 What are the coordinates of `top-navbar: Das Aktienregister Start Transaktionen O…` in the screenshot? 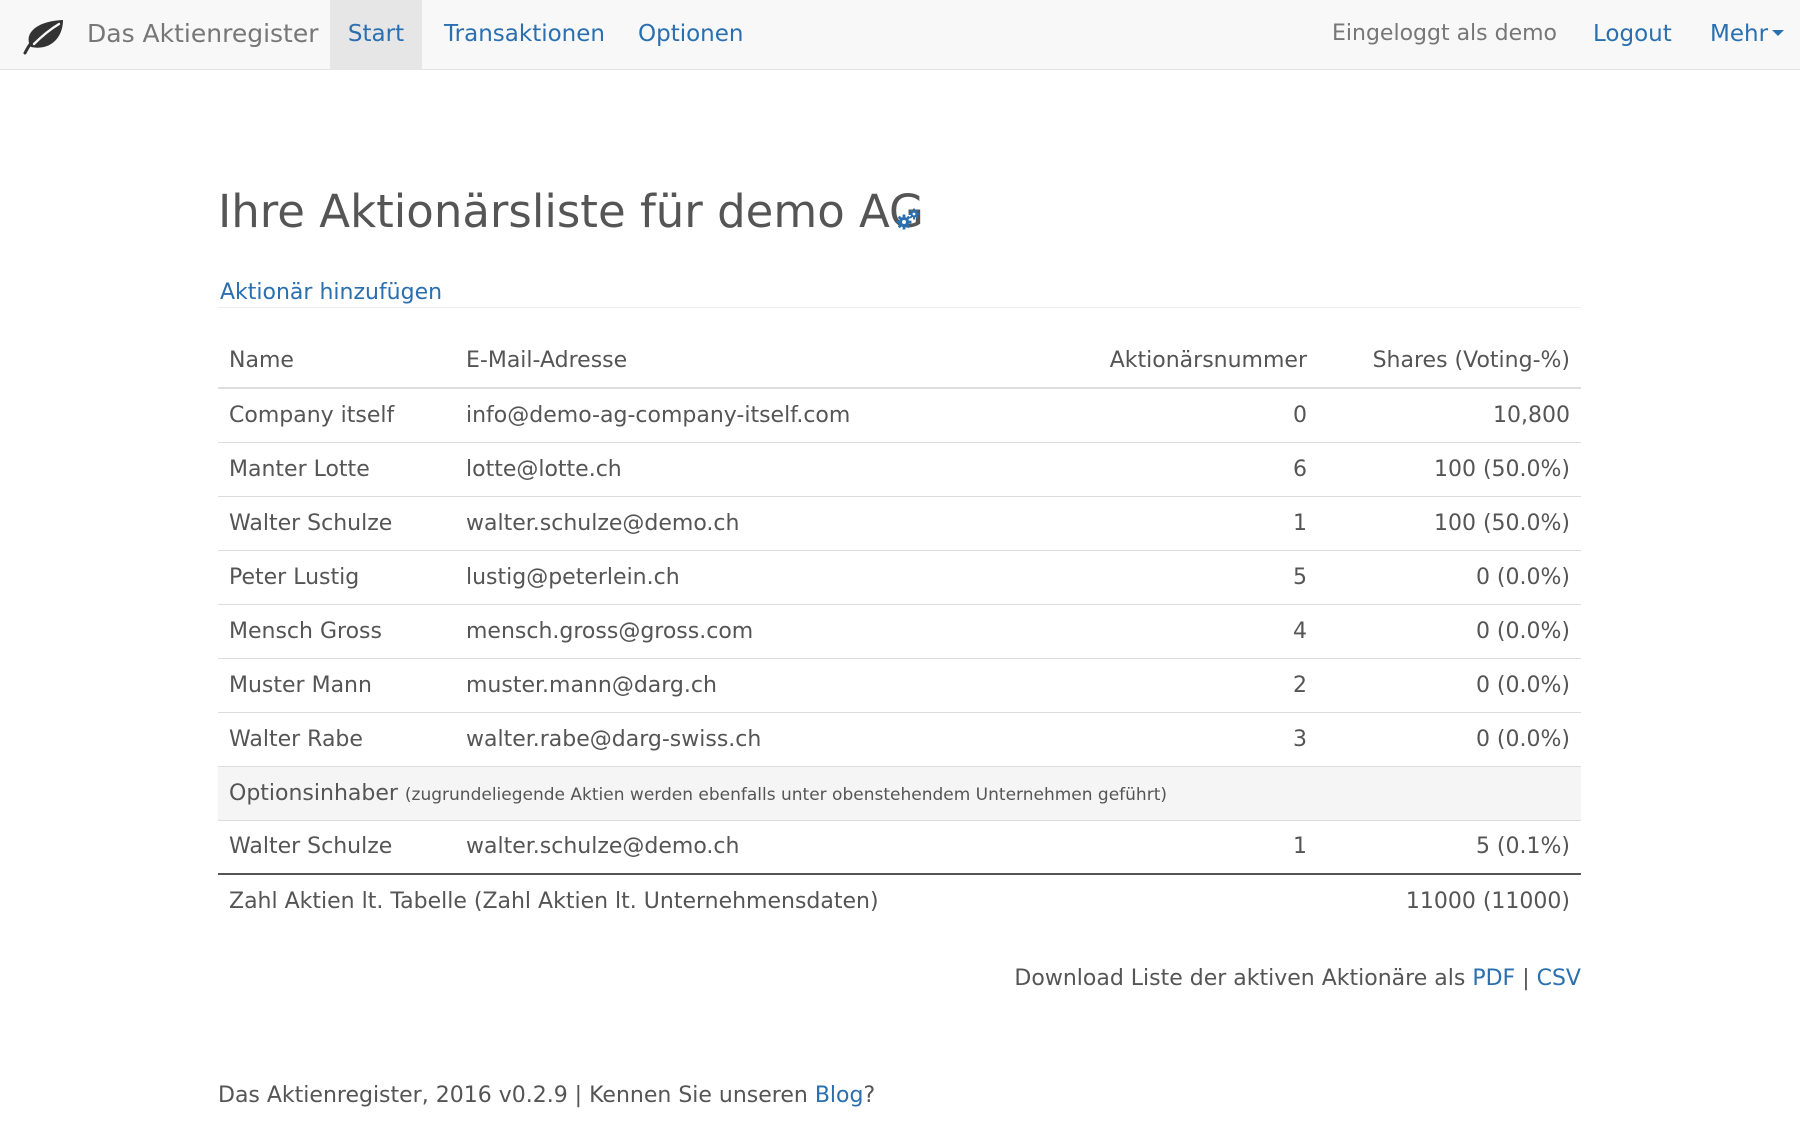 It's located at (900, 35).